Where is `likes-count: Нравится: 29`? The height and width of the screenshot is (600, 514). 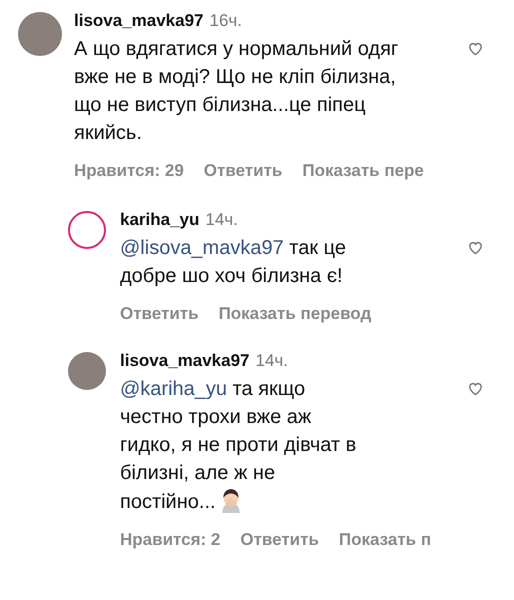 likes-count: Нравится: 29 is located at coordinates (129, 171).